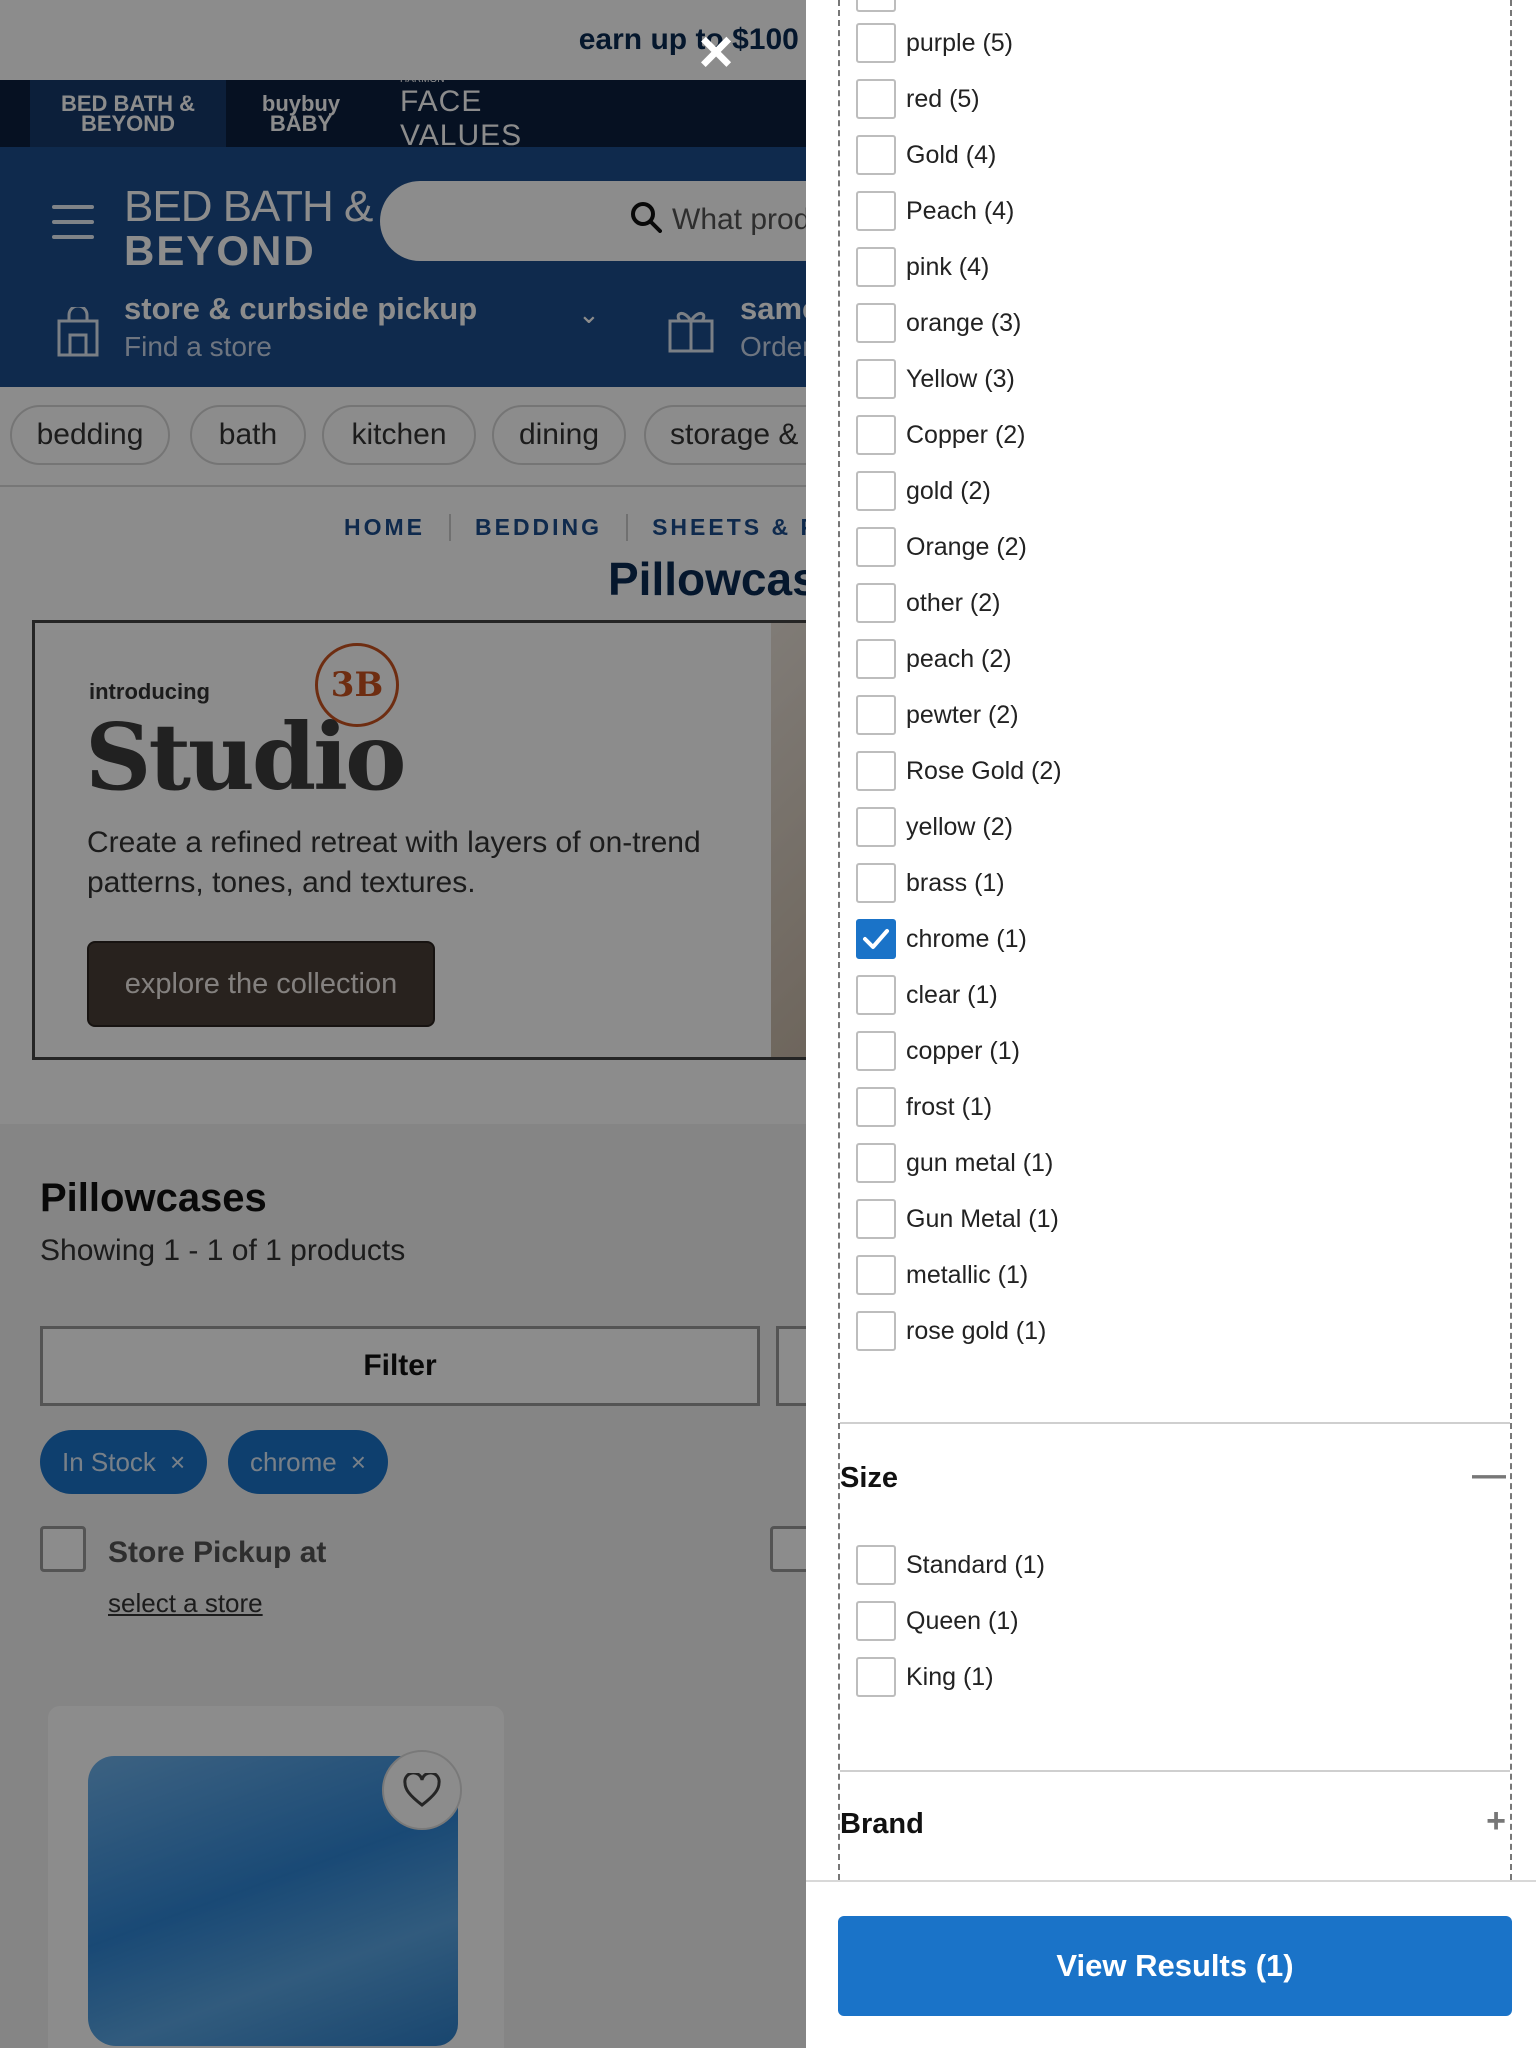 This screenshot has height=2048, width=1536. I want to click on filter-option: brass (1), so click(930, 883).